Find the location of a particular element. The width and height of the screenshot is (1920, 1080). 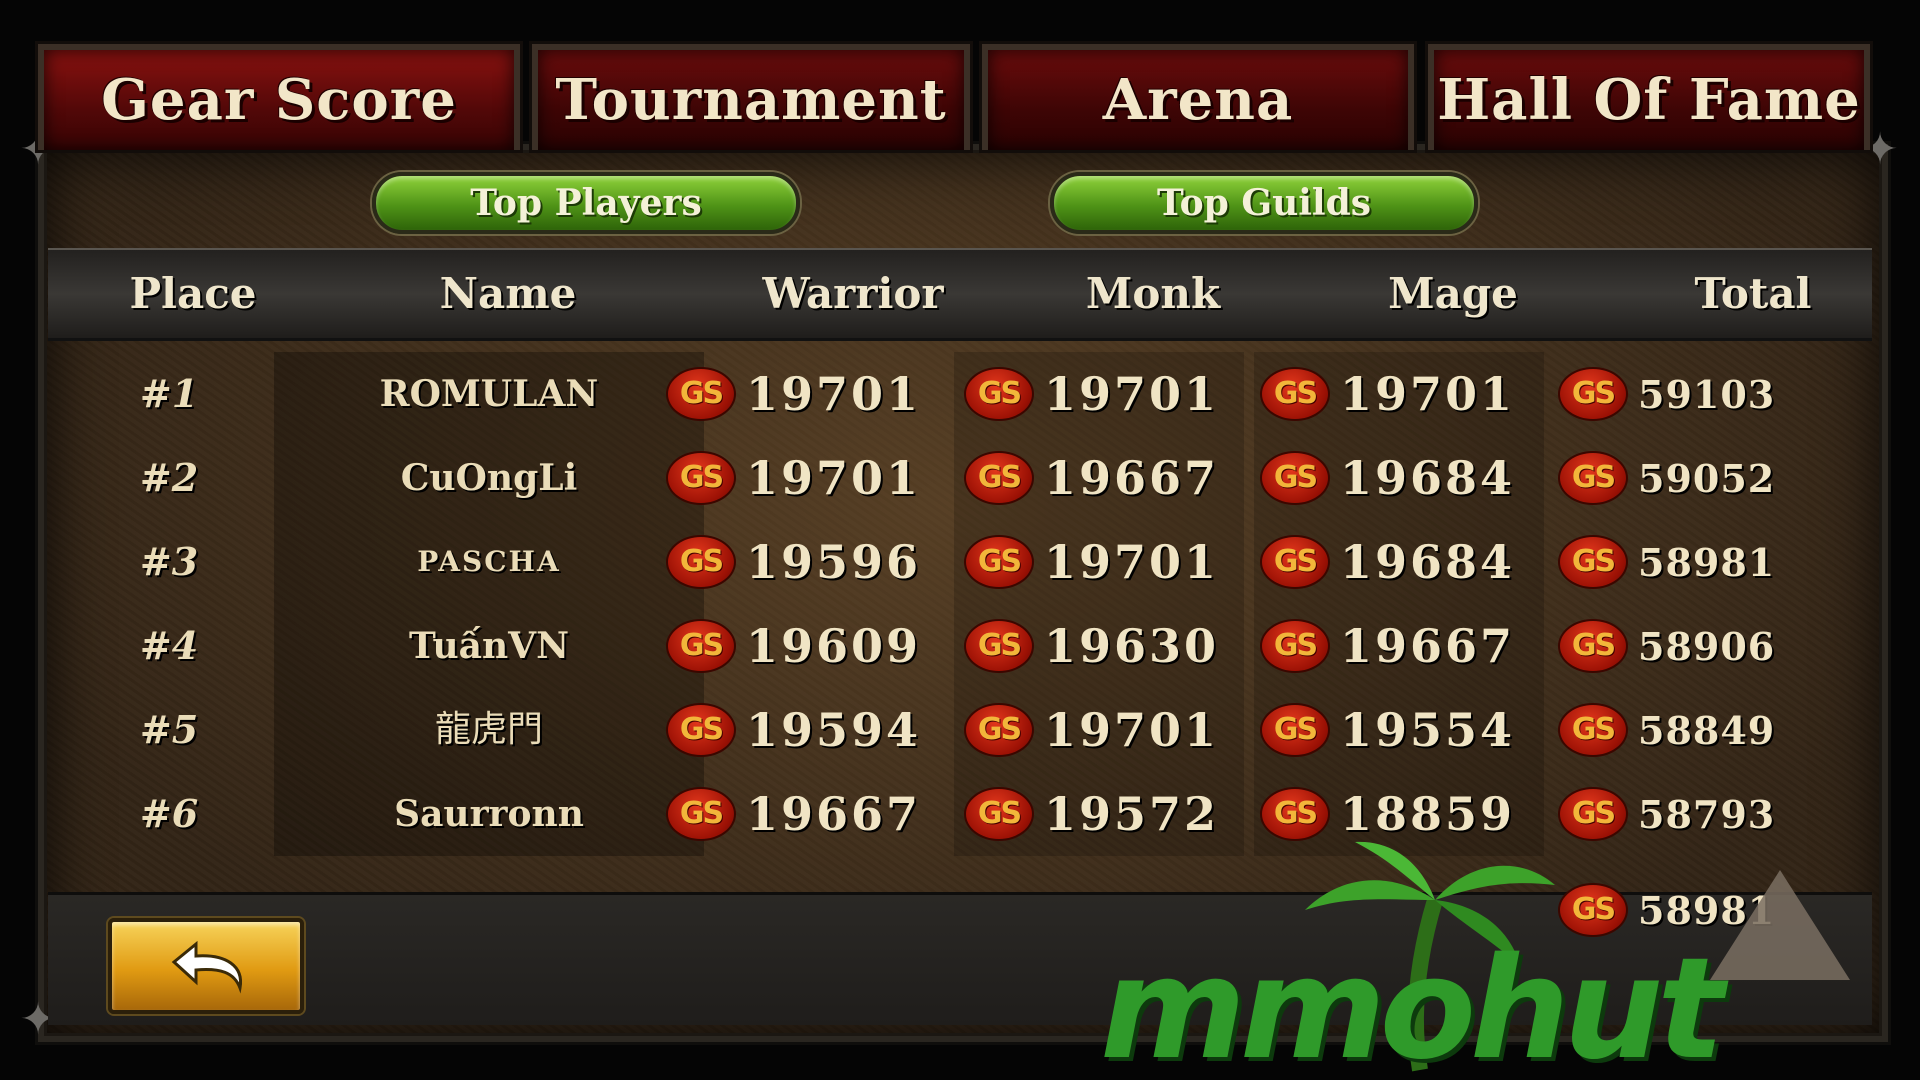

column-header-place: Place is located at coordinates (193, 293).